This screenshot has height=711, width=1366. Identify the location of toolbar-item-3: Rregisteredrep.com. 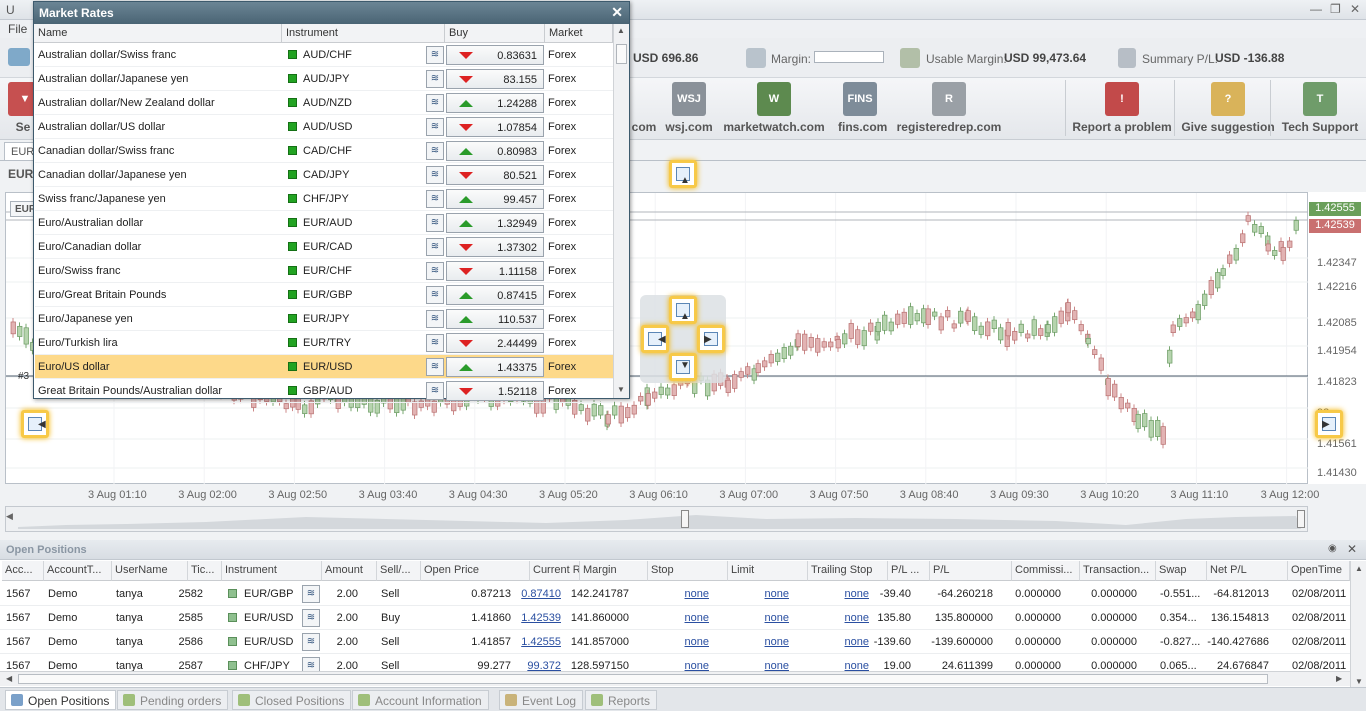
(949, 108).